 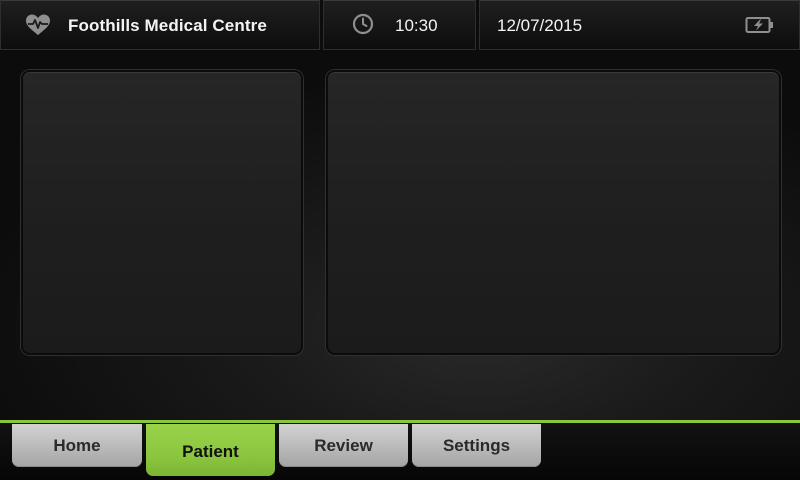 What do you see at coordinates (167, 25) in the screenshot?
I see `facility-name: Foothills Medical Centre` at bounding box center [167, 25].